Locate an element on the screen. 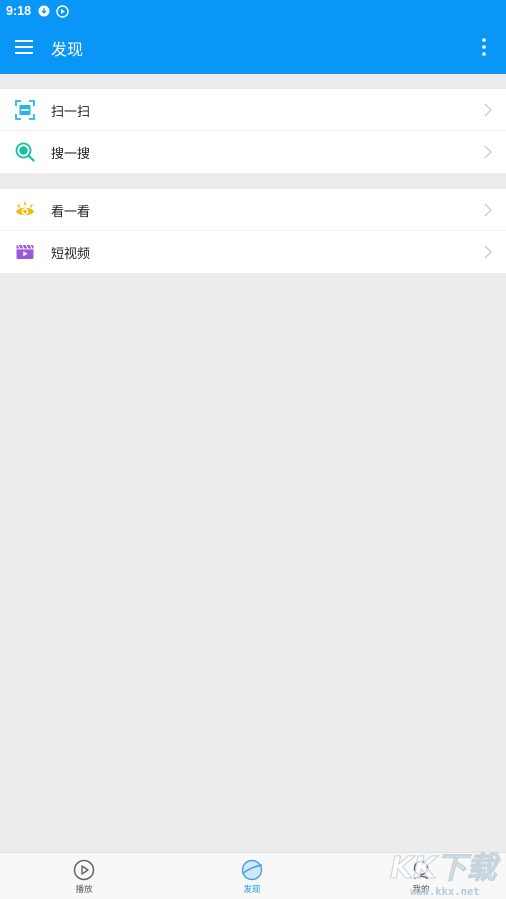 This screenshot has width=506, height=899. menu-button is located at coordinates (24, 47).